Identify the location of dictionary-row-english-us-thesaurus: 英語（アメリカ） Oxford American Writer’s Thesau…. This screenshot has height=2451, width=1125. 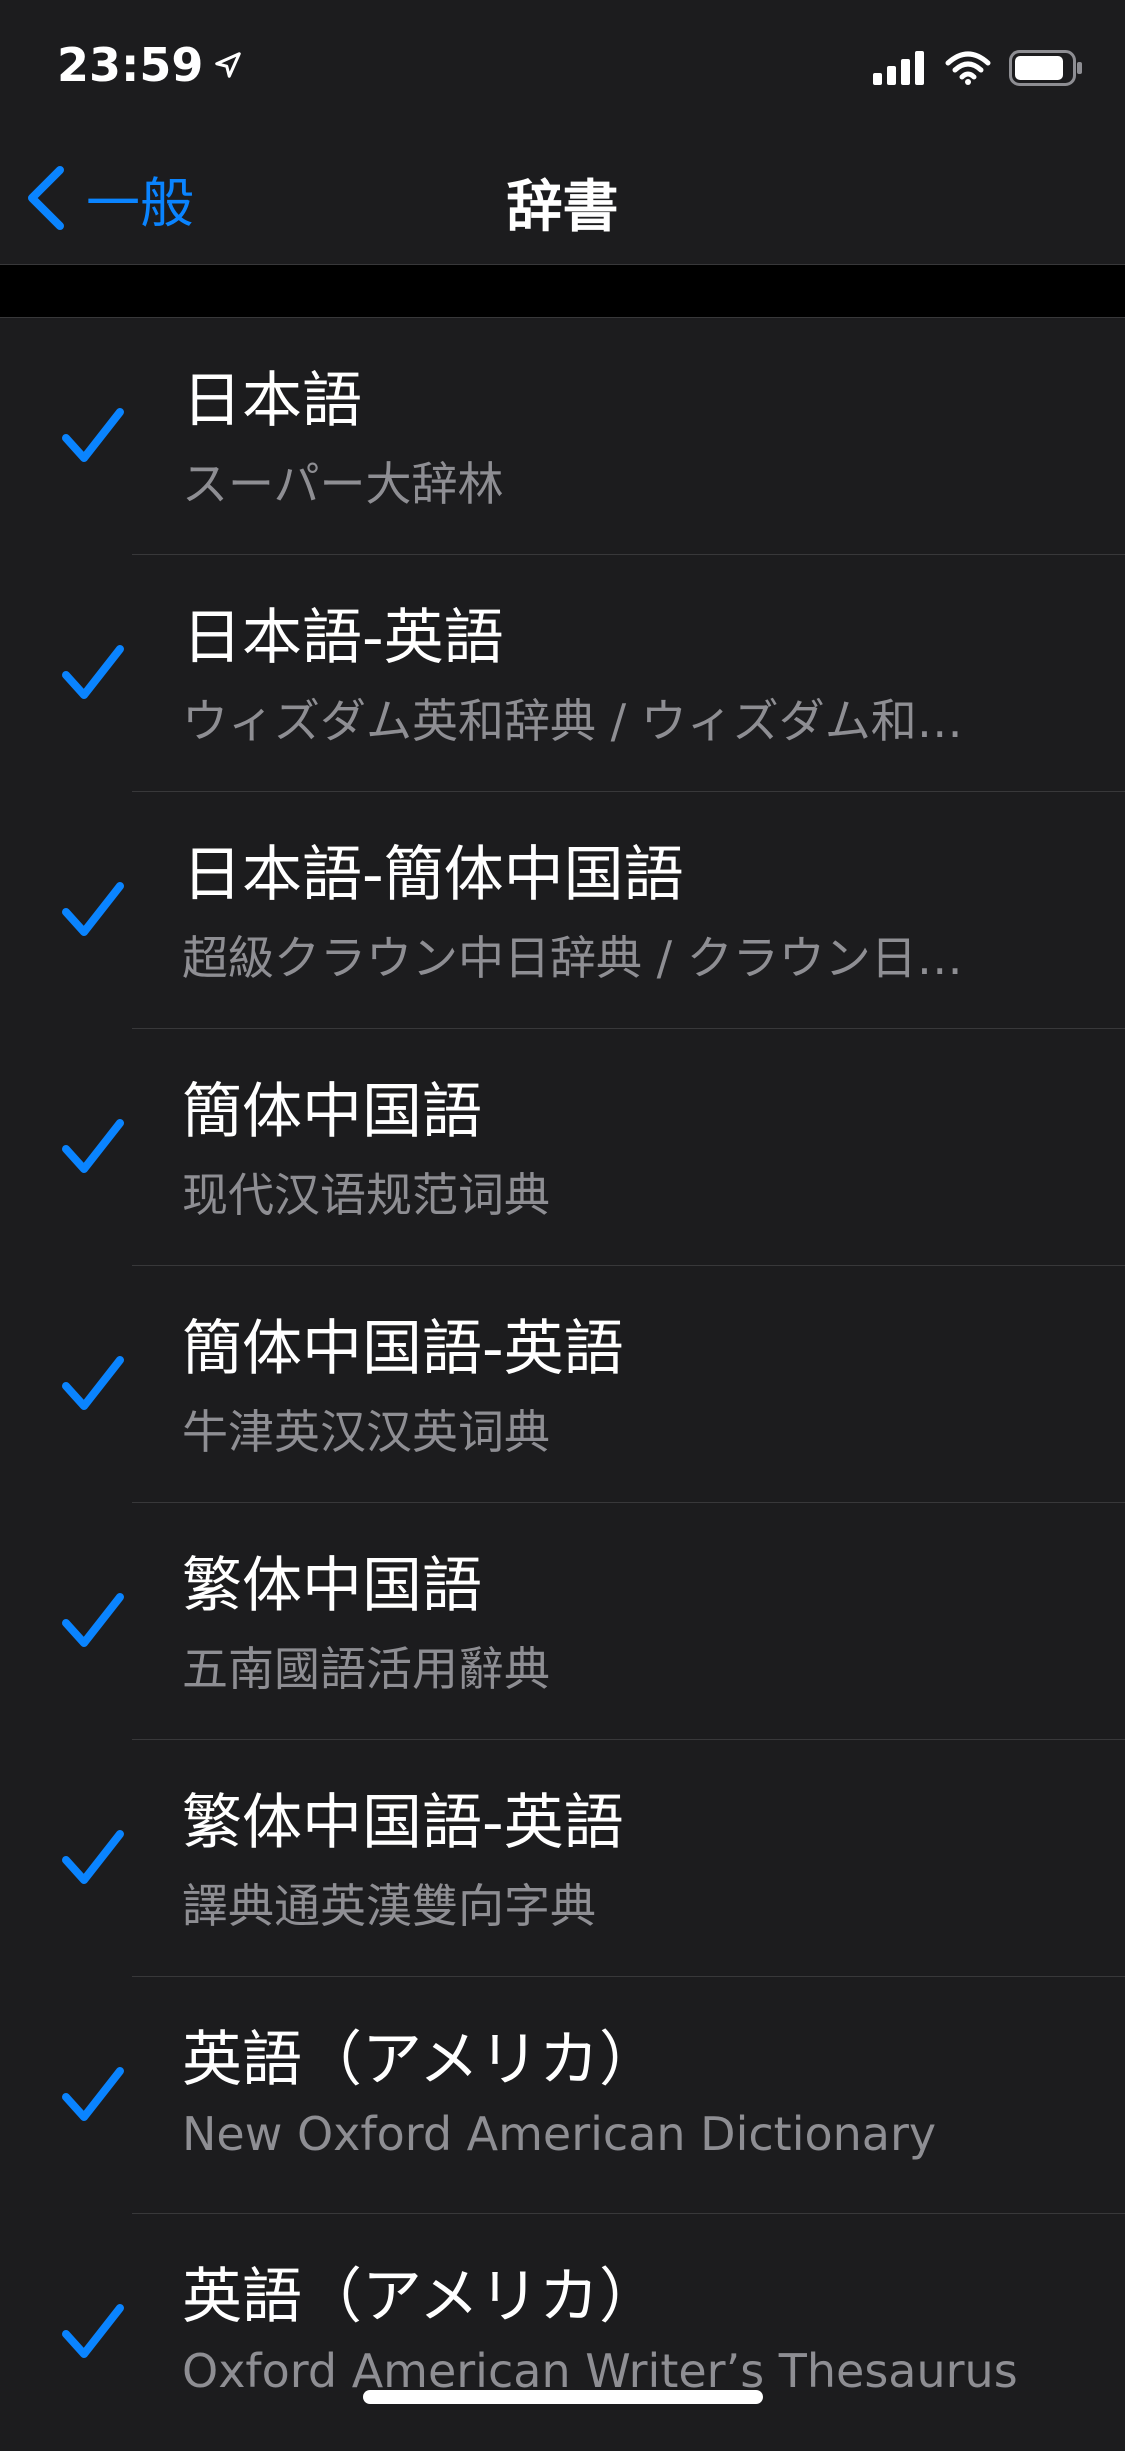
(562, 2332).